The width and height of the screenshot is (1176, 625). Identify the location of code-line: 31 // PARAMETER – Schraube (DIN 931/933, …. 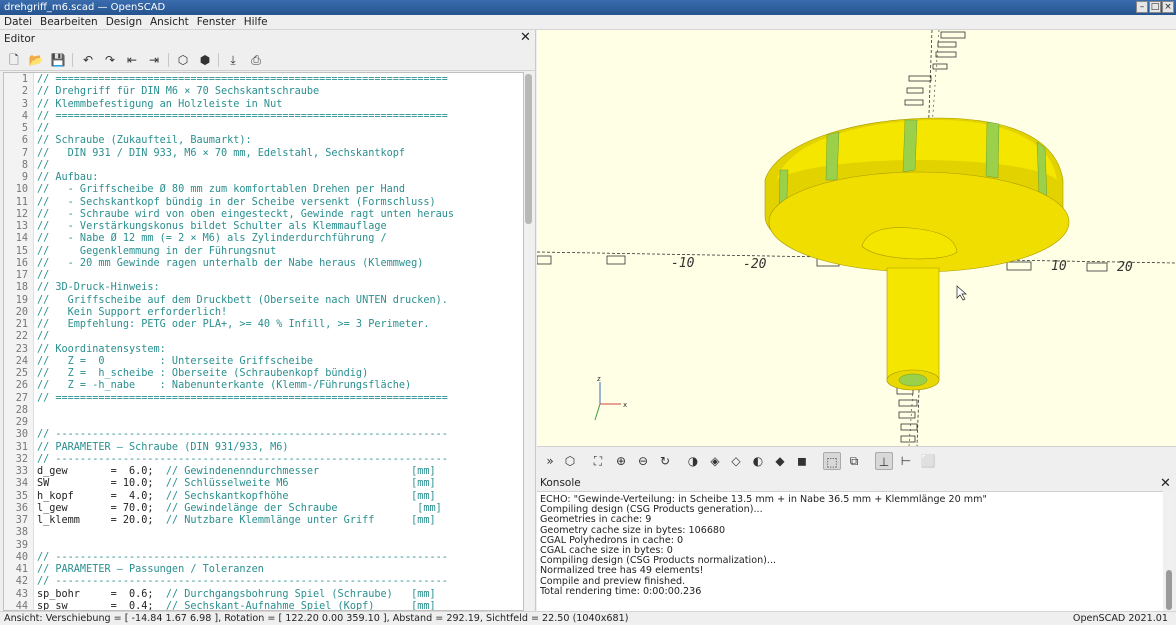
(263, 448).